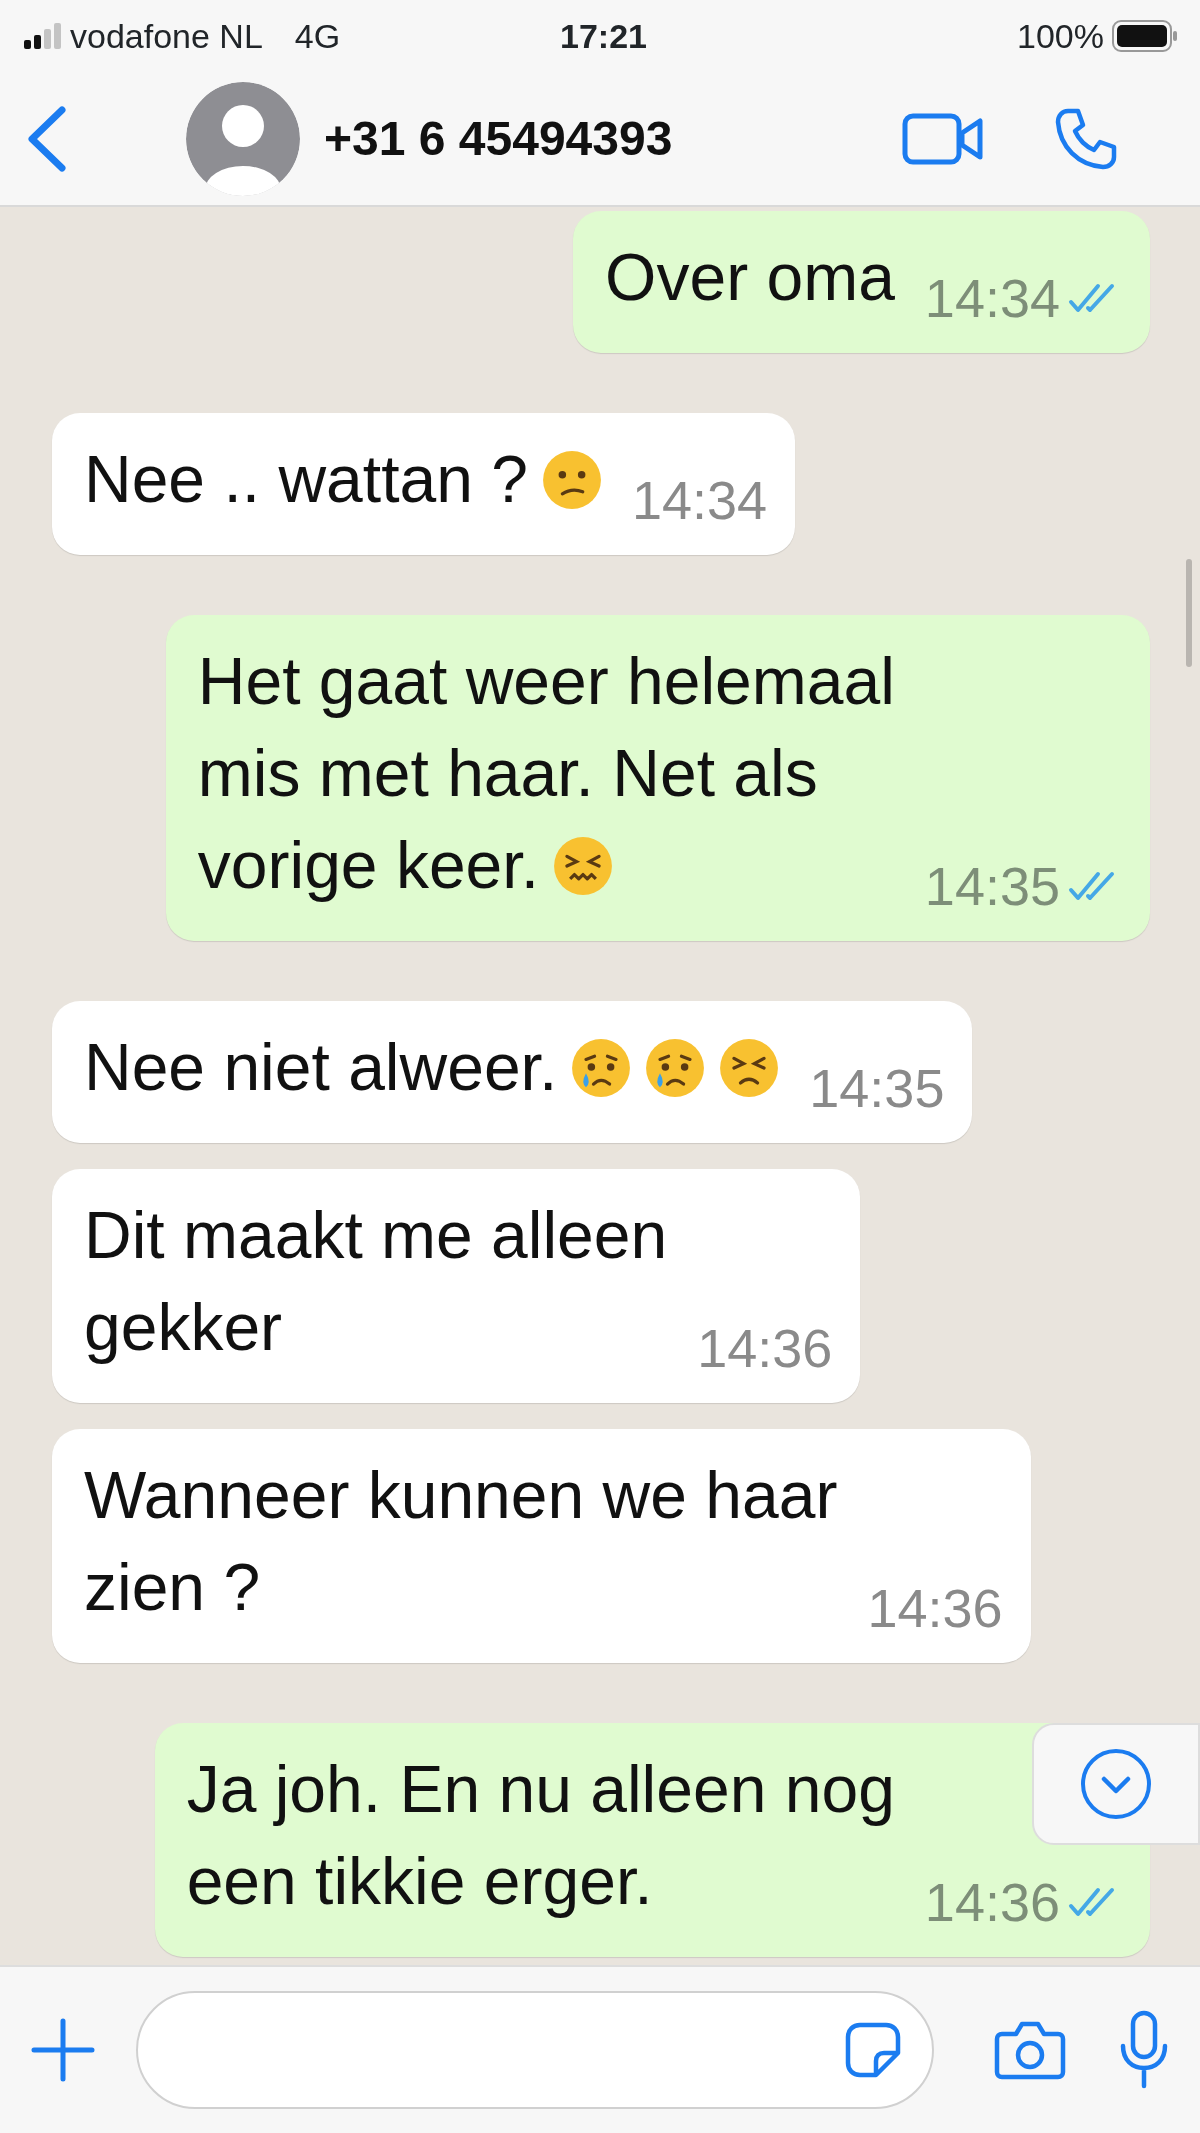 This screenshot has height=2133, width=1200. What do you see at coordinates (42, 36) in the screenshot?
I see `signal-icon` at bounding box center [42, 36].